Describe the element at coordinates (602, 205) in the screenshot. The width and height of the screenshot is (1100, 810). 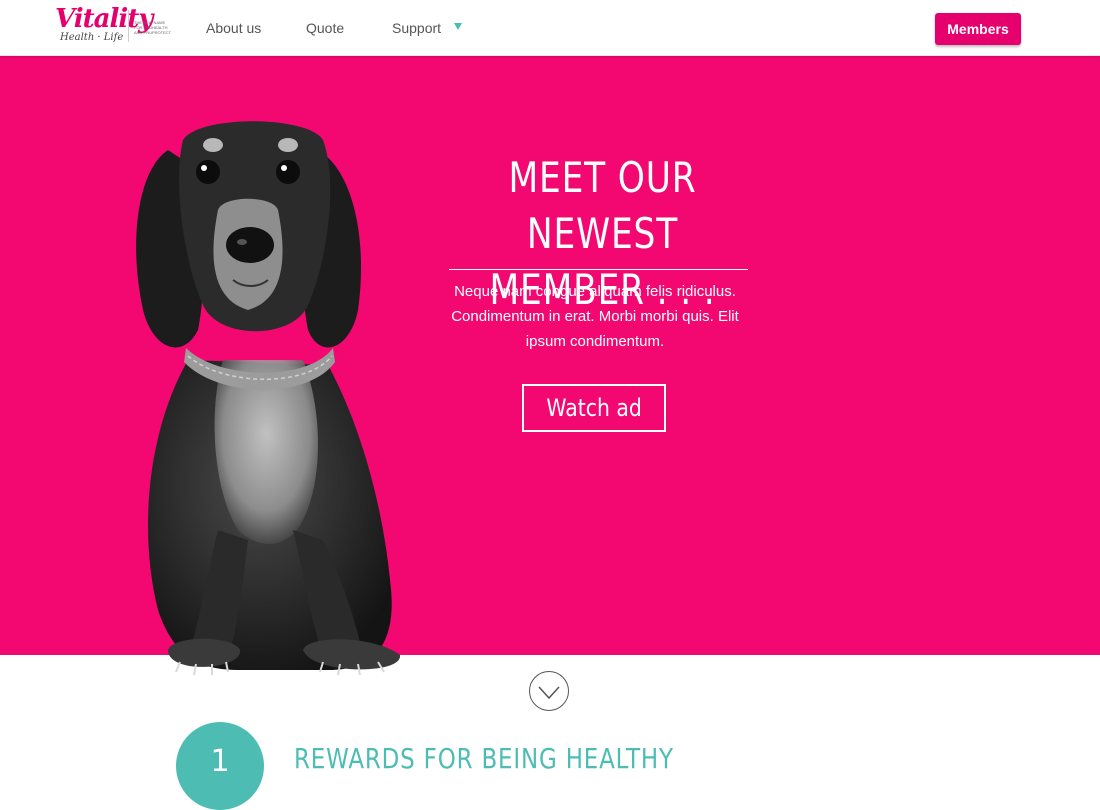
I see `hero-title-line-1: MEET OUR NEWEST` at that location.